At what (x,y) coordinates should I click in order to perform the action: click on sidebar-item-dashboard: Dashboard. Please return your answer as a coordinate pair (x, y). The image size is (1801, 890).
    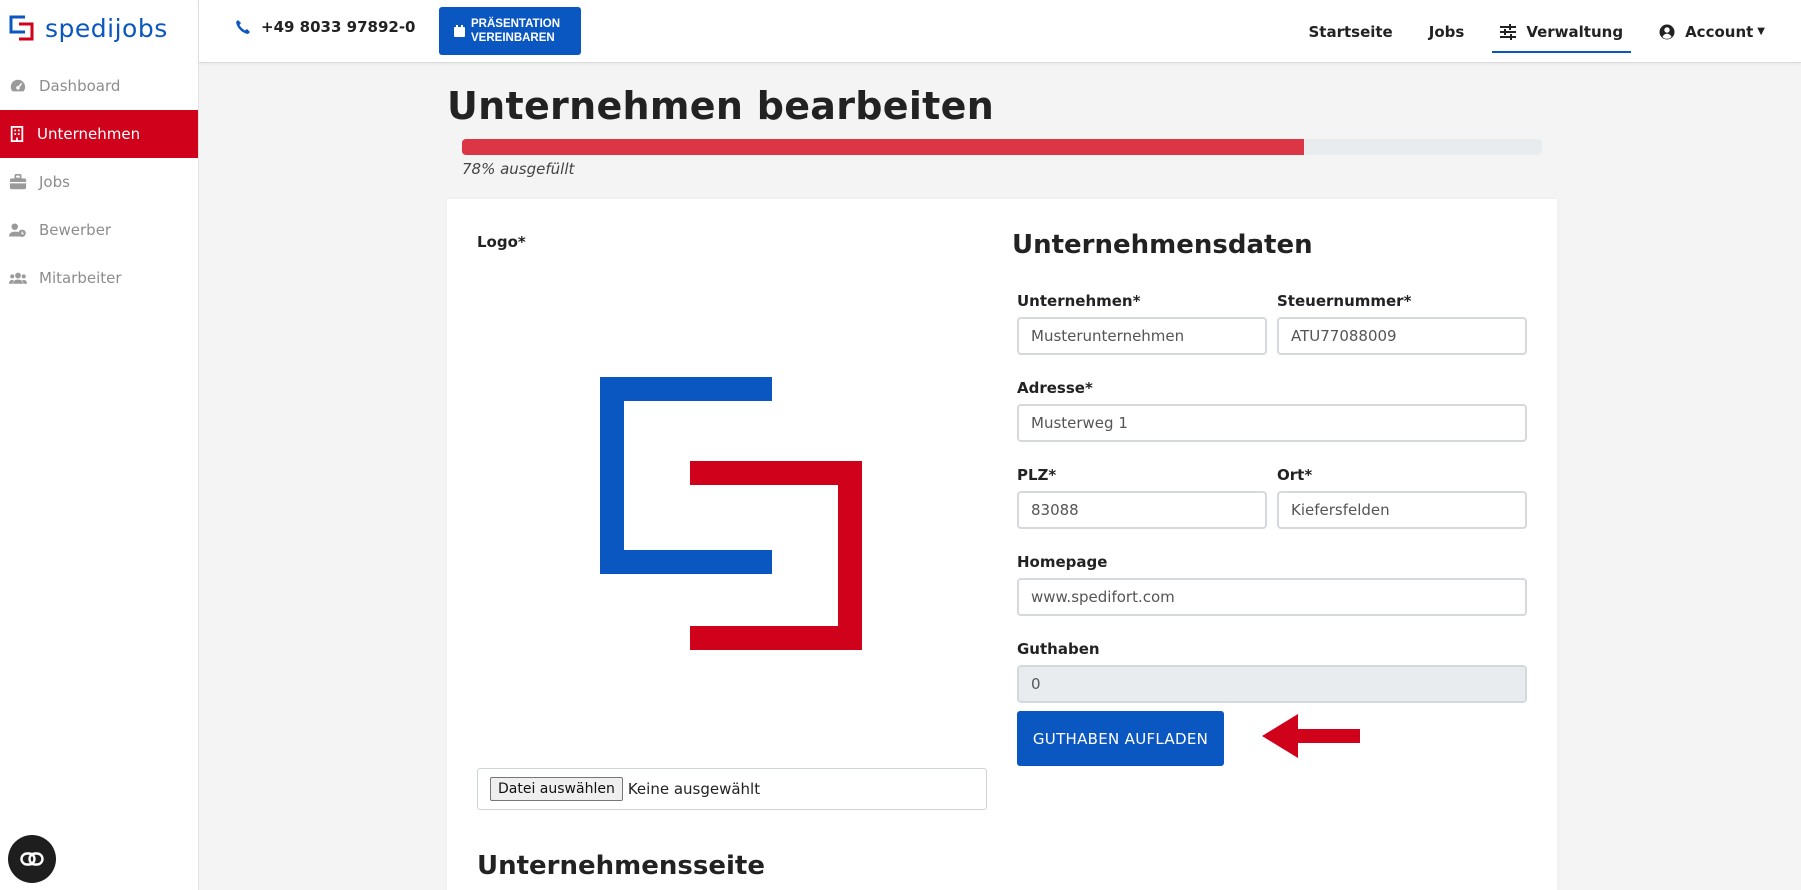
    Looking at the image, I should click on (99, 86).